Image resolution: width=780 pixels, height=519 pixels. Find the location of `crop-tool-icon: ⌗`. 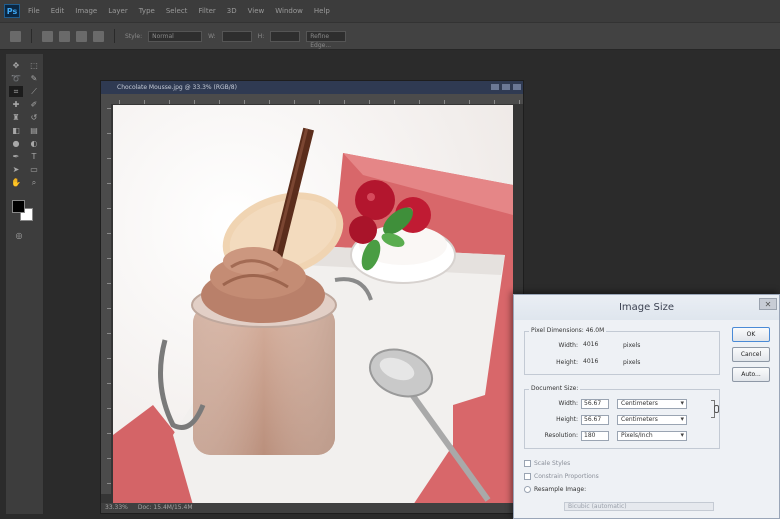

crop-tool-icon: ⌗ is located at coordinates (16, 91).